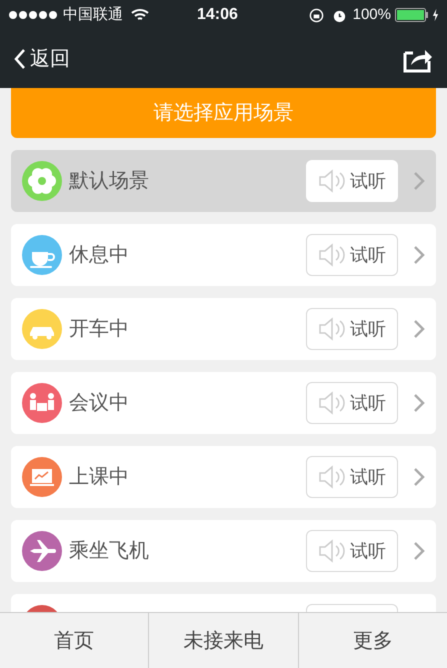  What do you see at coordinates (217, 15) in the screenshot?
I see `clock-time: 14:06` at bounding box center [217, 15].